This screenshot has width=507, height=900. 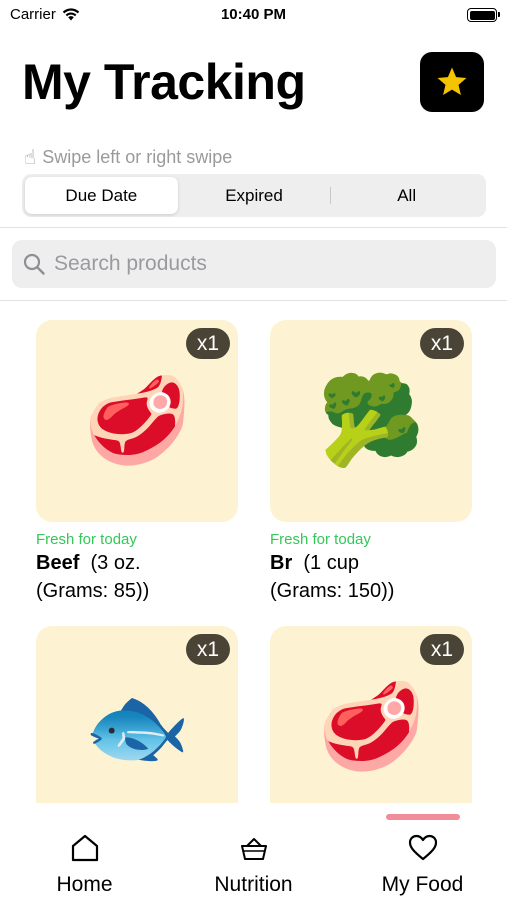 What do you see at coordinates (332, 591) in the screenshot?
I see `product-grams: (Grams: 150))` at bounding box center [332, 591].